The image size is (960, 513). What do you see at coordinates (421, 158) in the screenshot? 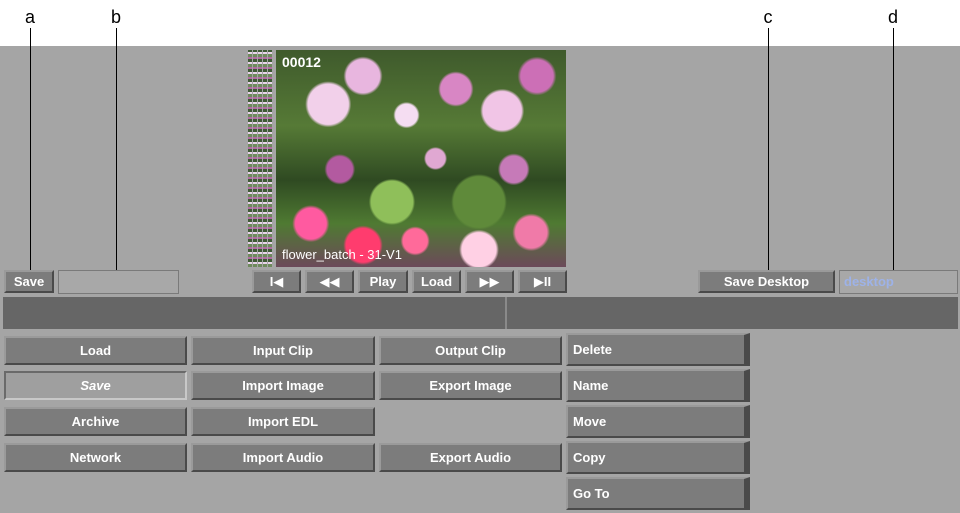
I see `flower-image` at bounding box center [421, 158].